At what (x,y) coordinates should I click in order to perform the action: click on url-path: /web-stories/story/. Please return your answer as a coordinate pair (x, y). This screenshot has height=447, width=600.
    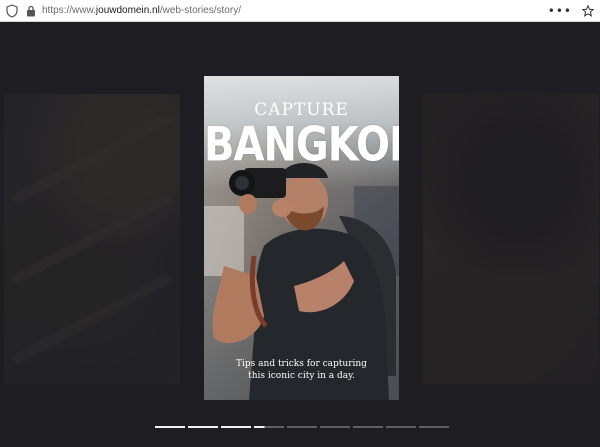
    Looking at the image, I should click on (200, 10).